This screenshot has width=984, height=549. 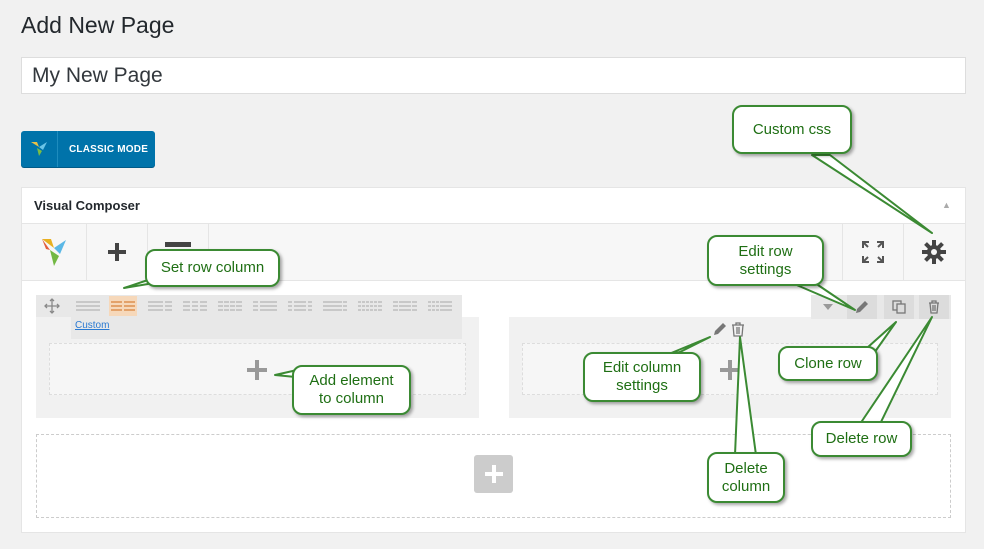 What do you see at coordinates (792, 129) in the screenshot?
I see `callout-custom-css: Custom css` at bounding box center [792, 129].